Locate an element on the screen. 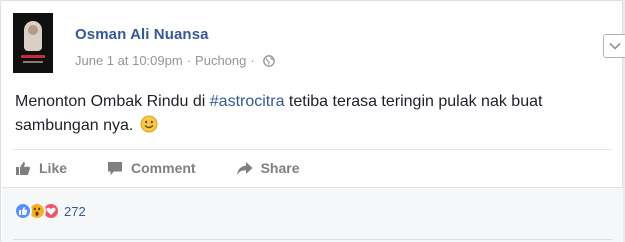 The height and width of the screenshot is (242, 625). share-button: Share is located at coordinates (268, 168).